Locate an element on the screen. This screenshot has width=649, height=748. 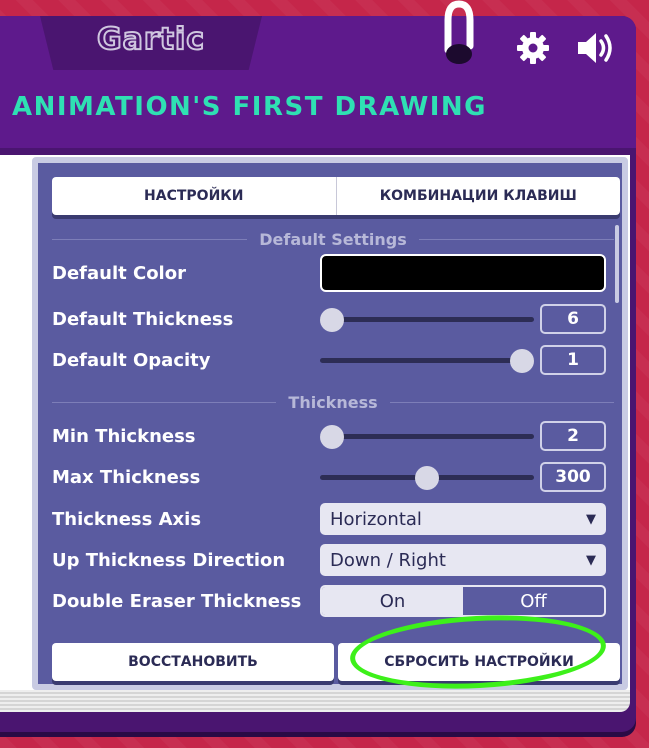
default-thickness-label: Default Thickness is located at coordinates (143, 319).